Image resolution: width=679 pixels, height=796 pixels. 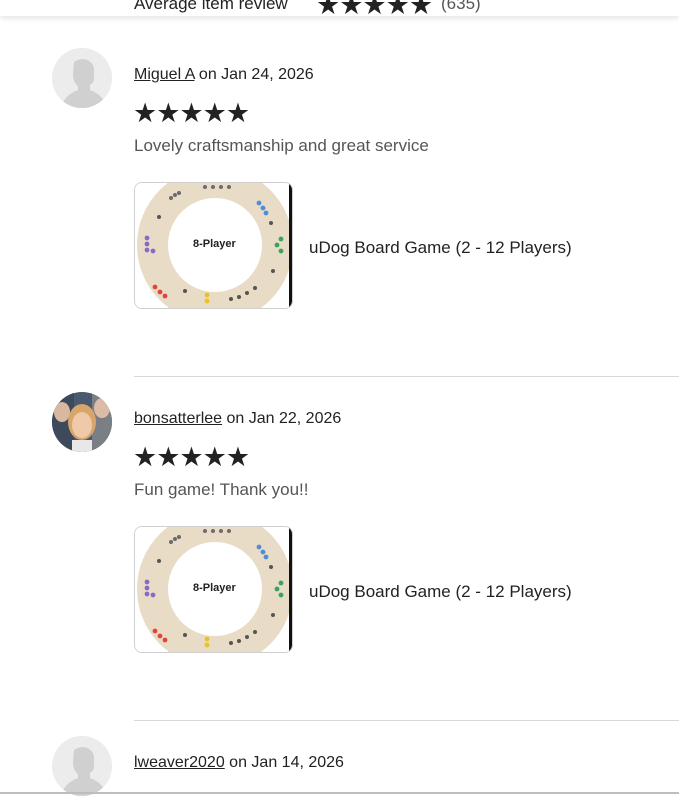 What do you see at coordinates (374, 8) in the screenshot?
I see `average-rating-stars: ★★★★★` at bounding box center [374, 8].